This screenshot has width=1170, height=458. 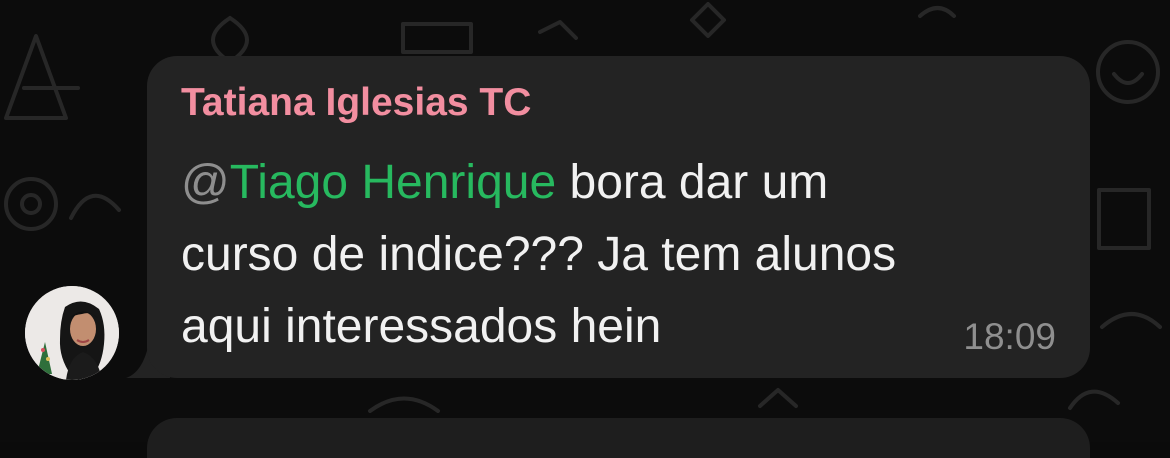 I want to click on next-message-bubble-partial, so click(x=618, y=438).